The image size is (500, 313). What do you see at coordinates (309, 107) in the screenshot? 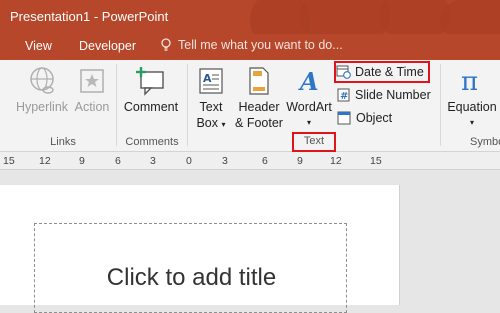
I see `wordart-label: WordArt` at bounding box center [309, 107].